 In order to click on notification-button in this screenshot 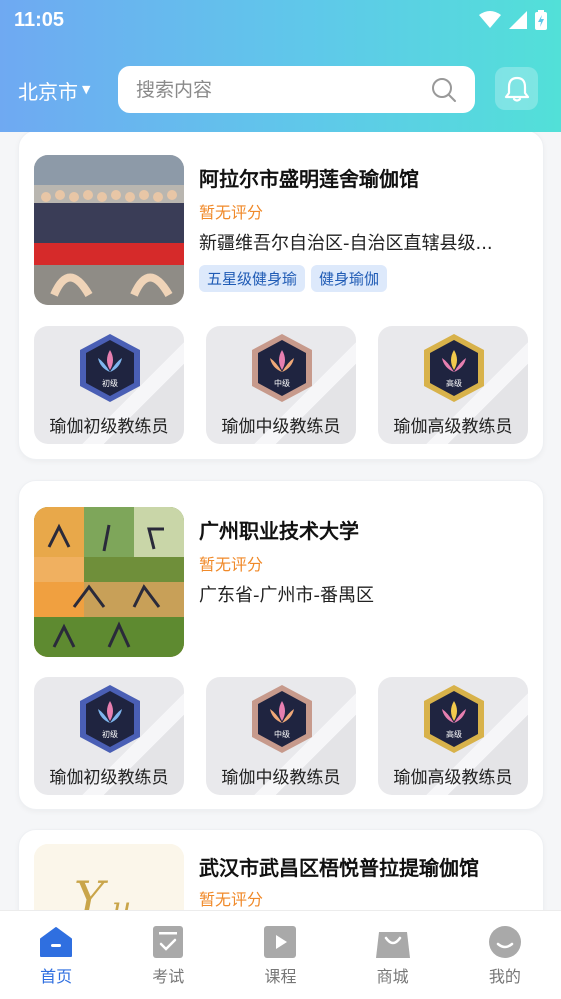, I will do `click(516, 88)`.